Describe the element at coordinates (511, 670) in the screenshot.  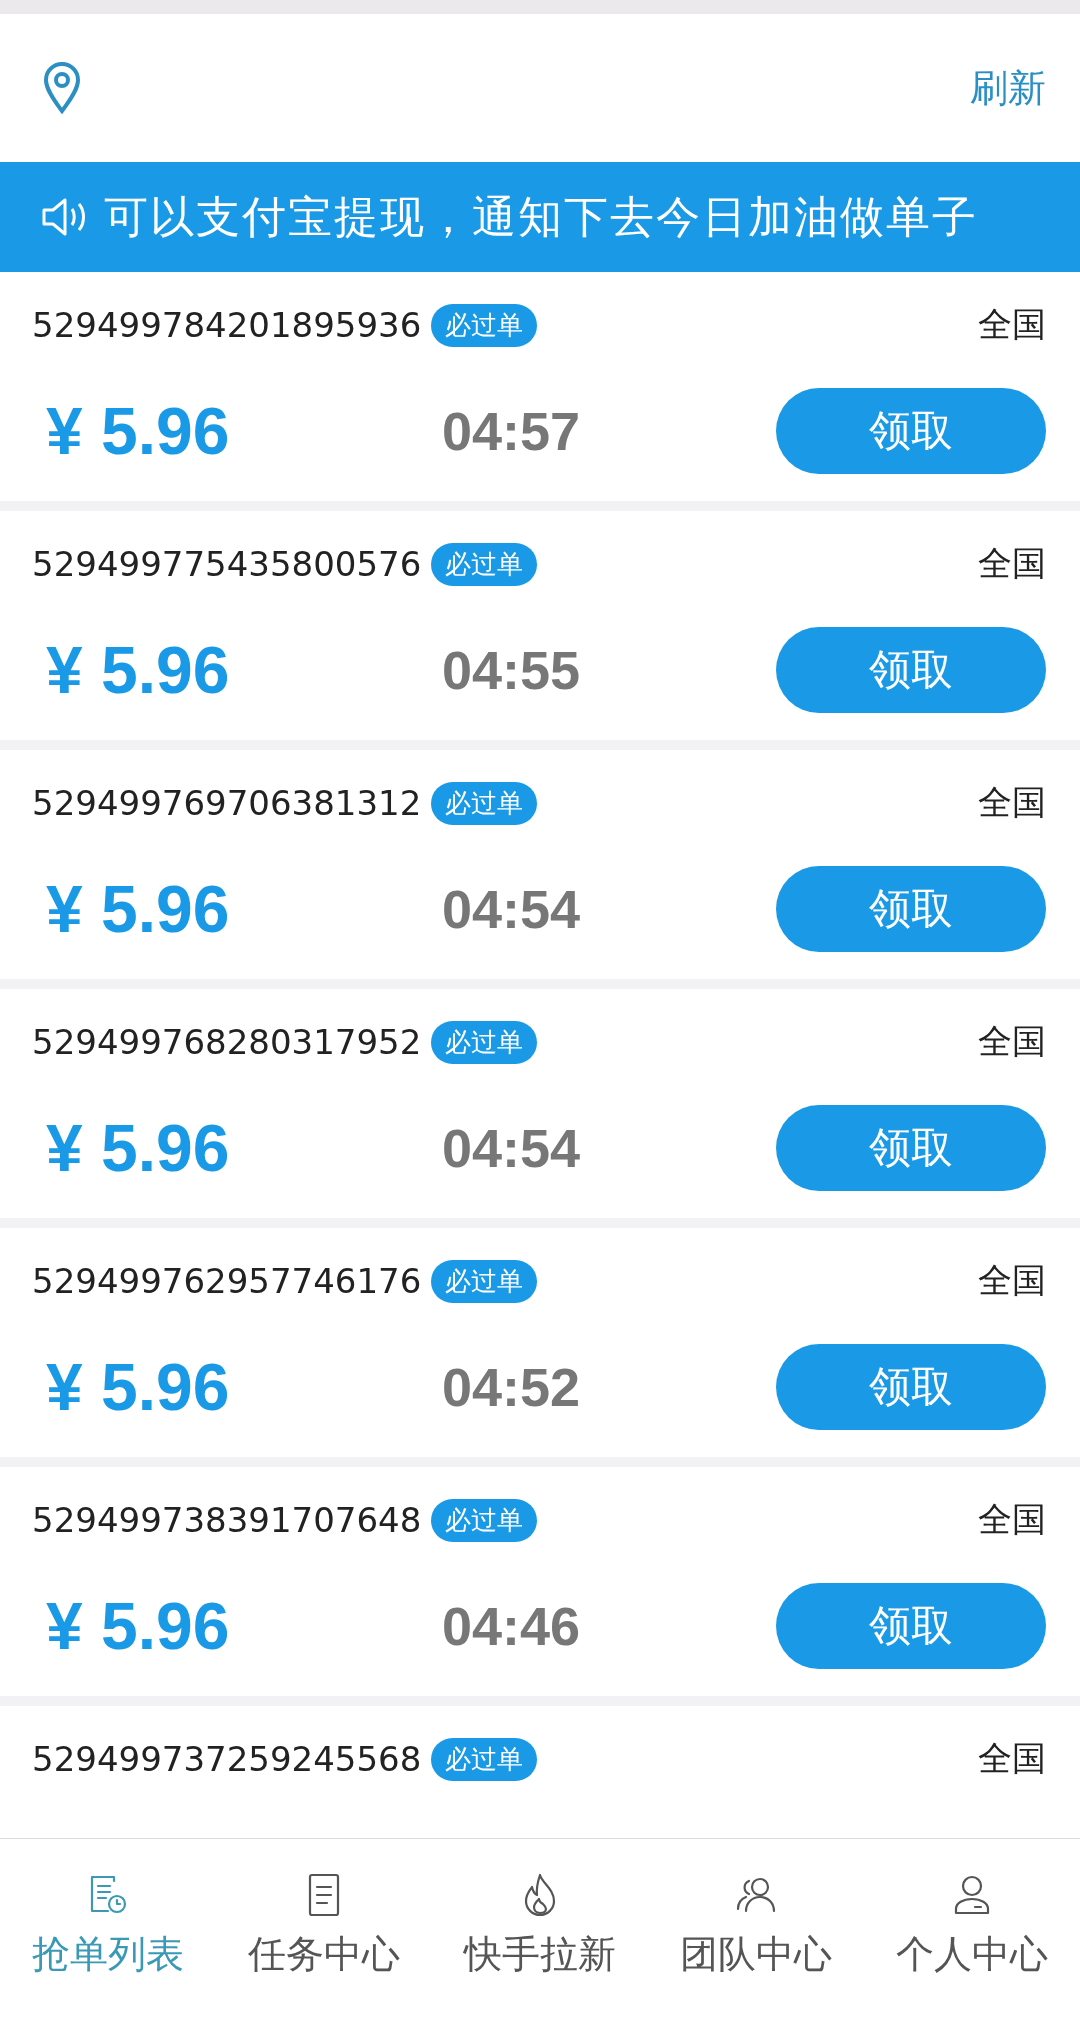
I see `countdown-time: 04:55` at that location.